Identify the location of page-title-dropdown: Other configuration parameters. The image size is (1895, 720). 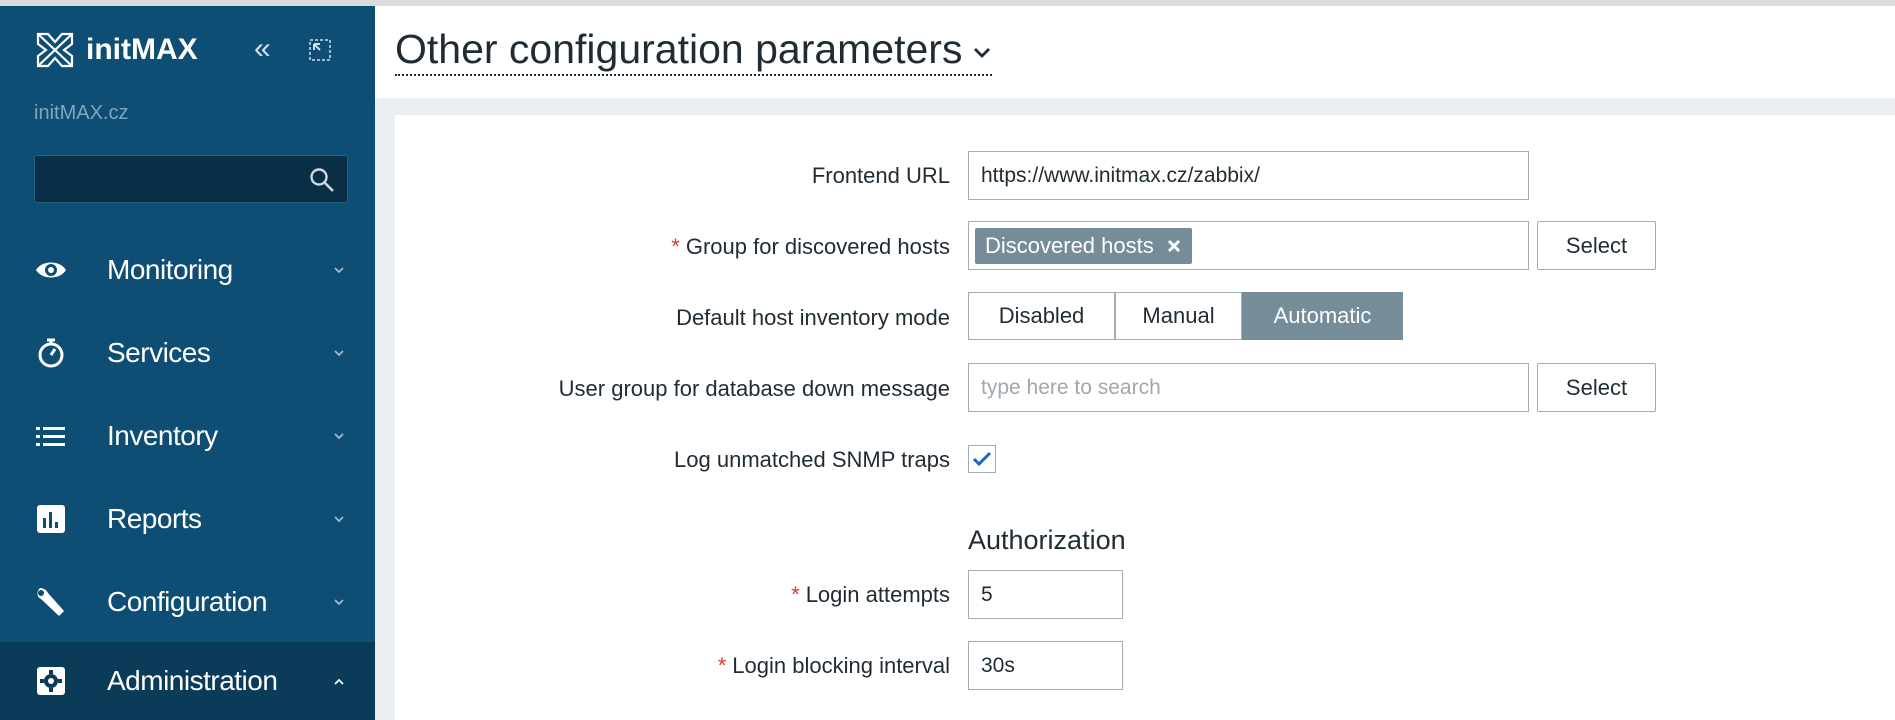
(694, 51).